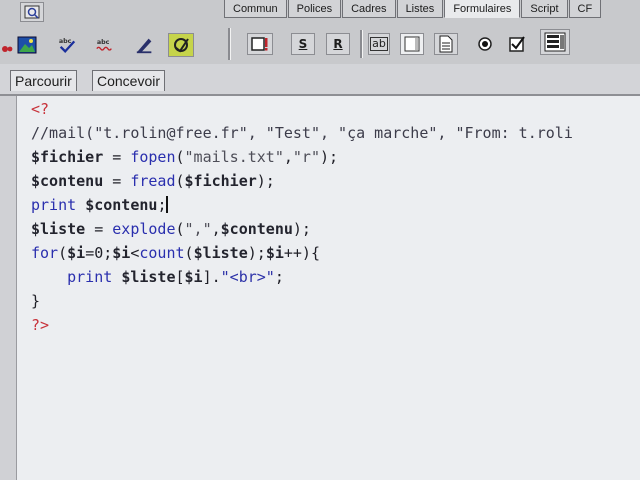  Describe the element at coordinates (301, 253) in the screenshot. I see `code-token: ++){` at that location.